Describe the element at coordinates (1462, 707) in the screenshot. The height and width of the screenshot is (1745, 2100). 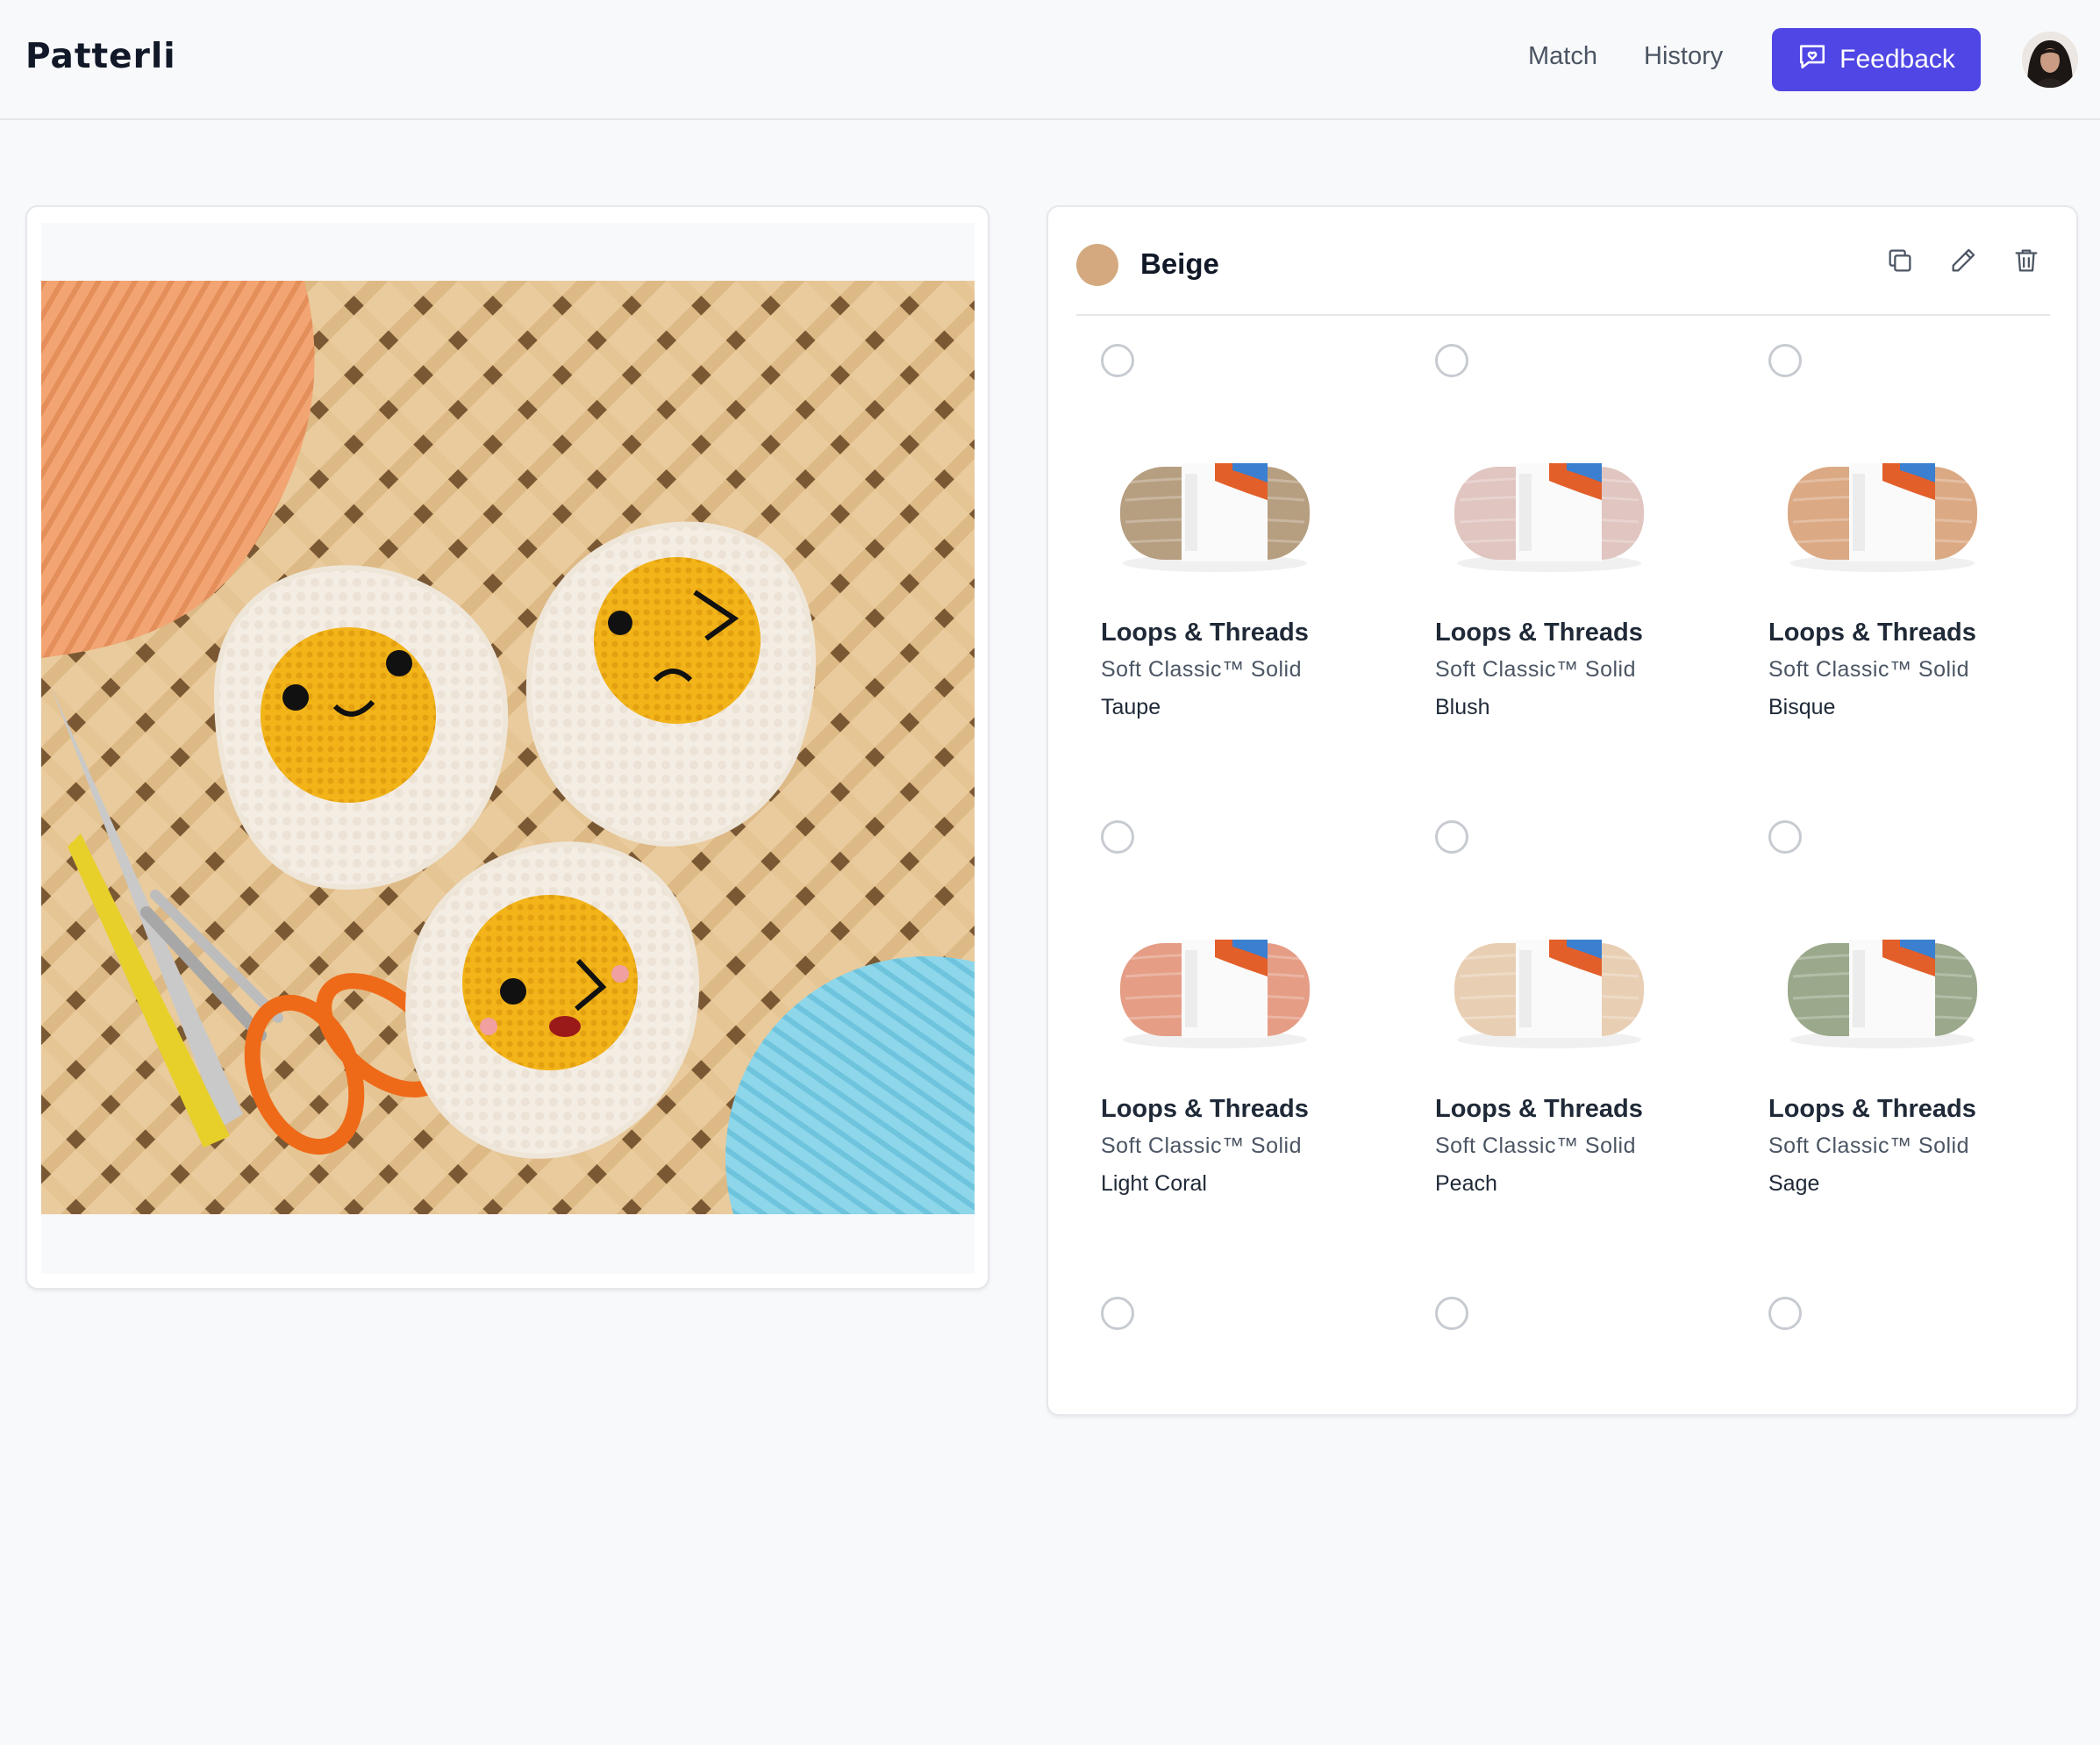
I see `yarn-color-name: Blush` at that location.